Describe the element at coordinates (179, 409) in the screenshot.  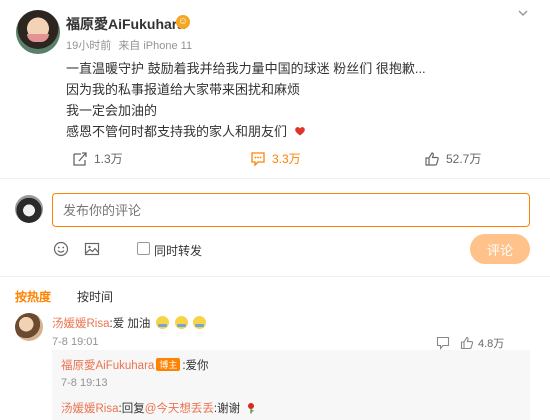
I see `mention-link: @今天想丢丢` at that location.